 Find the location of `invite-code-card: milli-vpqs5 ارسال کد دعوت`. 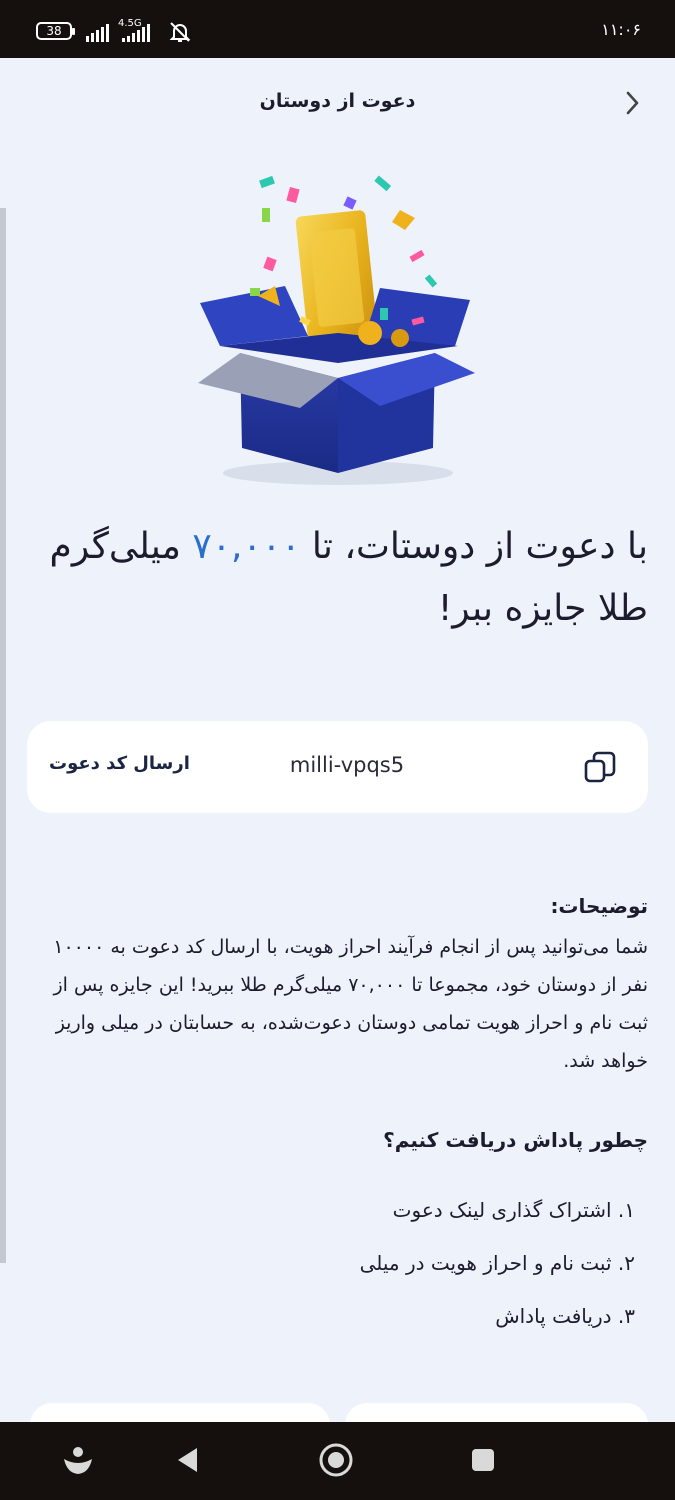

invite-code-card: milli-vpqs5 ارسال کد دعوت is located at coordinates (337, 767).